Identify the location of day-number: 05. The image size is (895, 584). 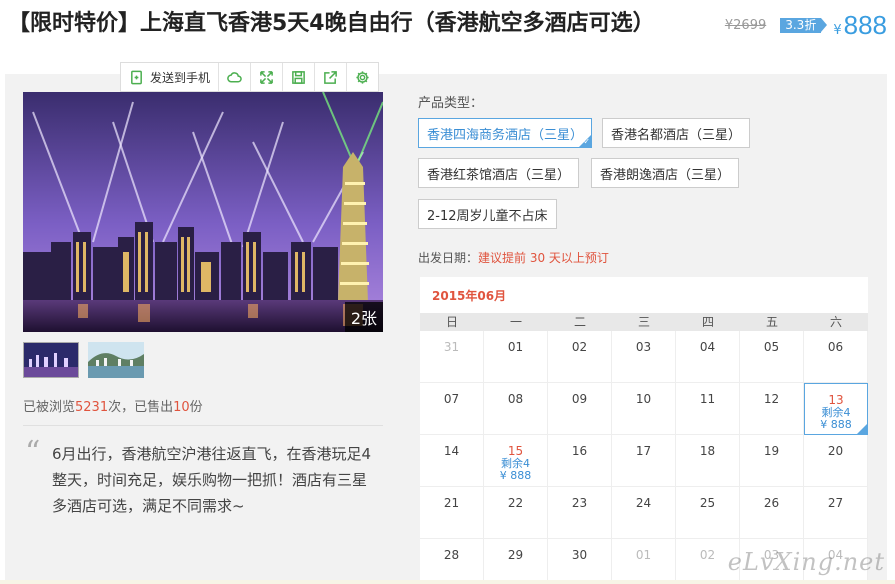
(771, 347).